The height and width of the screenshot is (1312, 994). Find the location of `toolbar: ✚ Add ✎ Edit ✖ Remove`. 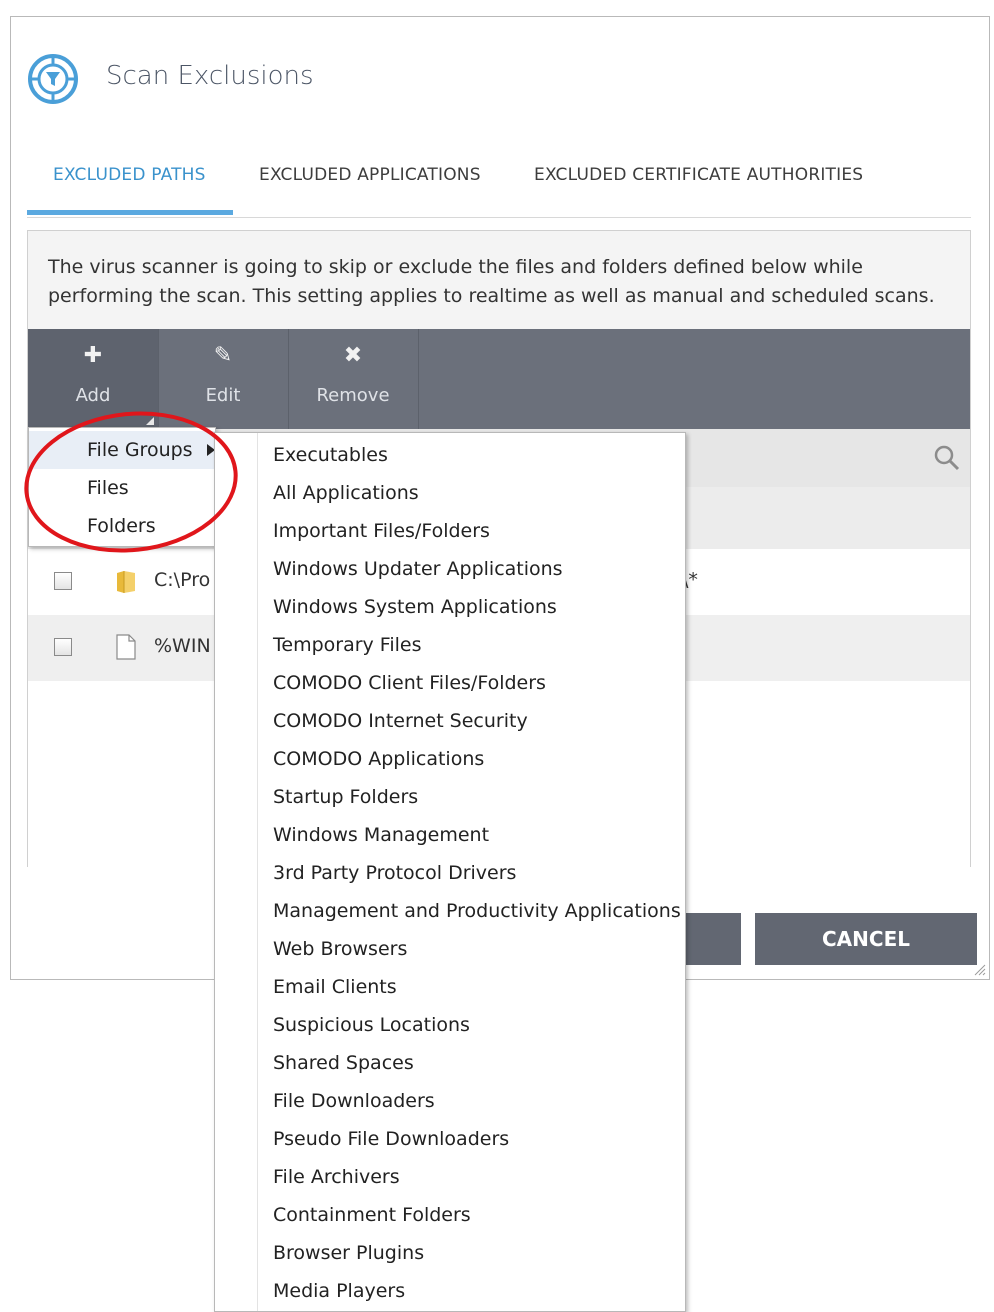

toolbar: ✚ Add ✎ Edit ✖ Remove is located at coordinates (499, 379).